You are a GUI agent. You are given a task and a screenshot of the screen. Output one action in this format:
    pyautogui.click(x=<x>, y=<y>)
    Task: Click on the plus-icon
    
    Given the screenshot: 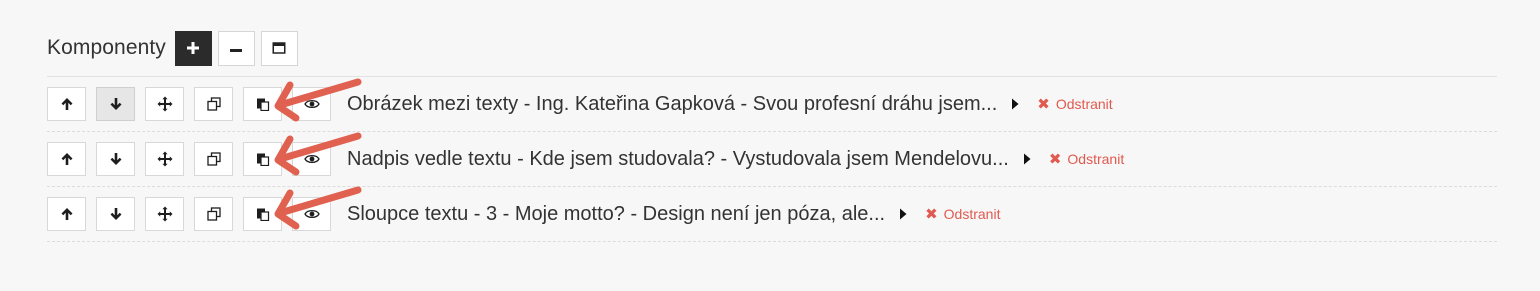 What is the action you would take?
    pyautogui.click(x=193, y=48)
    